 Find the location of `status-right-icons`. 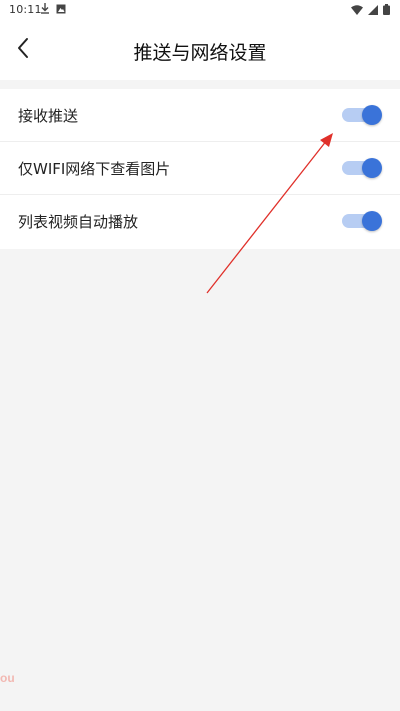

status-right-icons is located at coordinates (370, 9).